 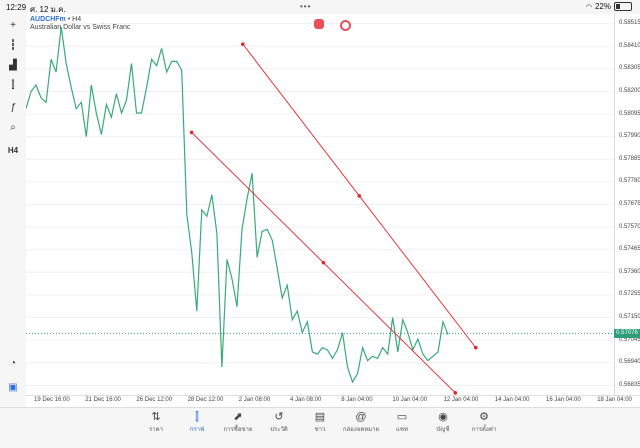 I want to click on time-tick-label: 16 Jan 04:00, so click(x=563, y=400).